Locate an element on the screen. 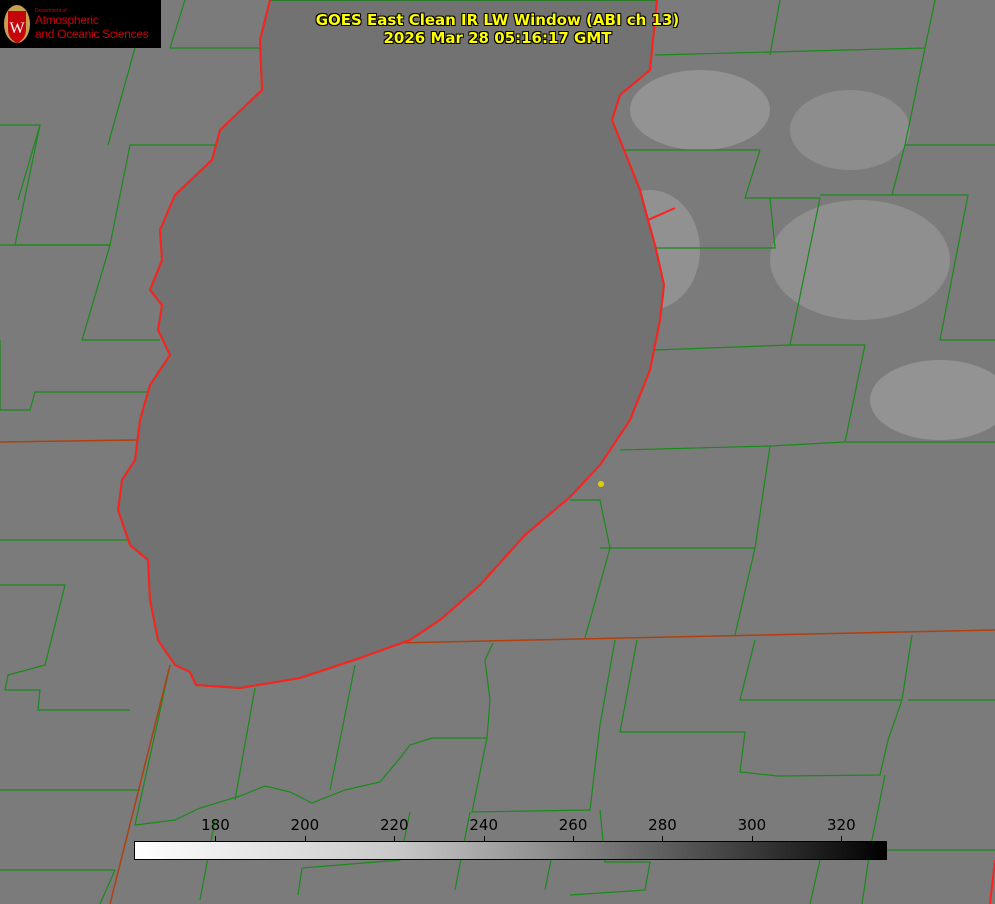  colorbar-tick-label: 260 is located at coordinates (573, 825).